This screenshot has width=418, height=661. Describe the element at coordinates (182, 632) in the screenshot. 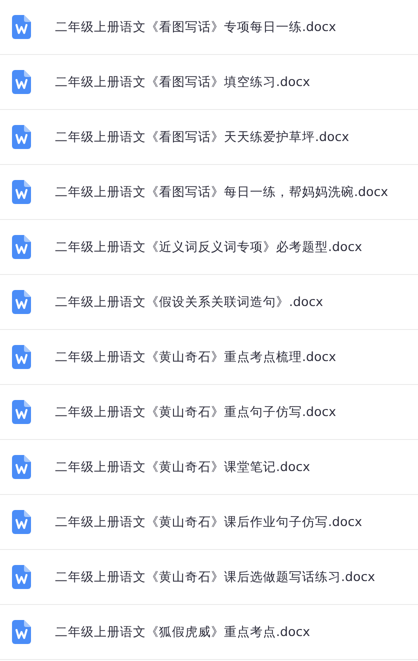

I see `file-name: 二年级上册语文《狐假虎威》重点考点.docx` at that location.